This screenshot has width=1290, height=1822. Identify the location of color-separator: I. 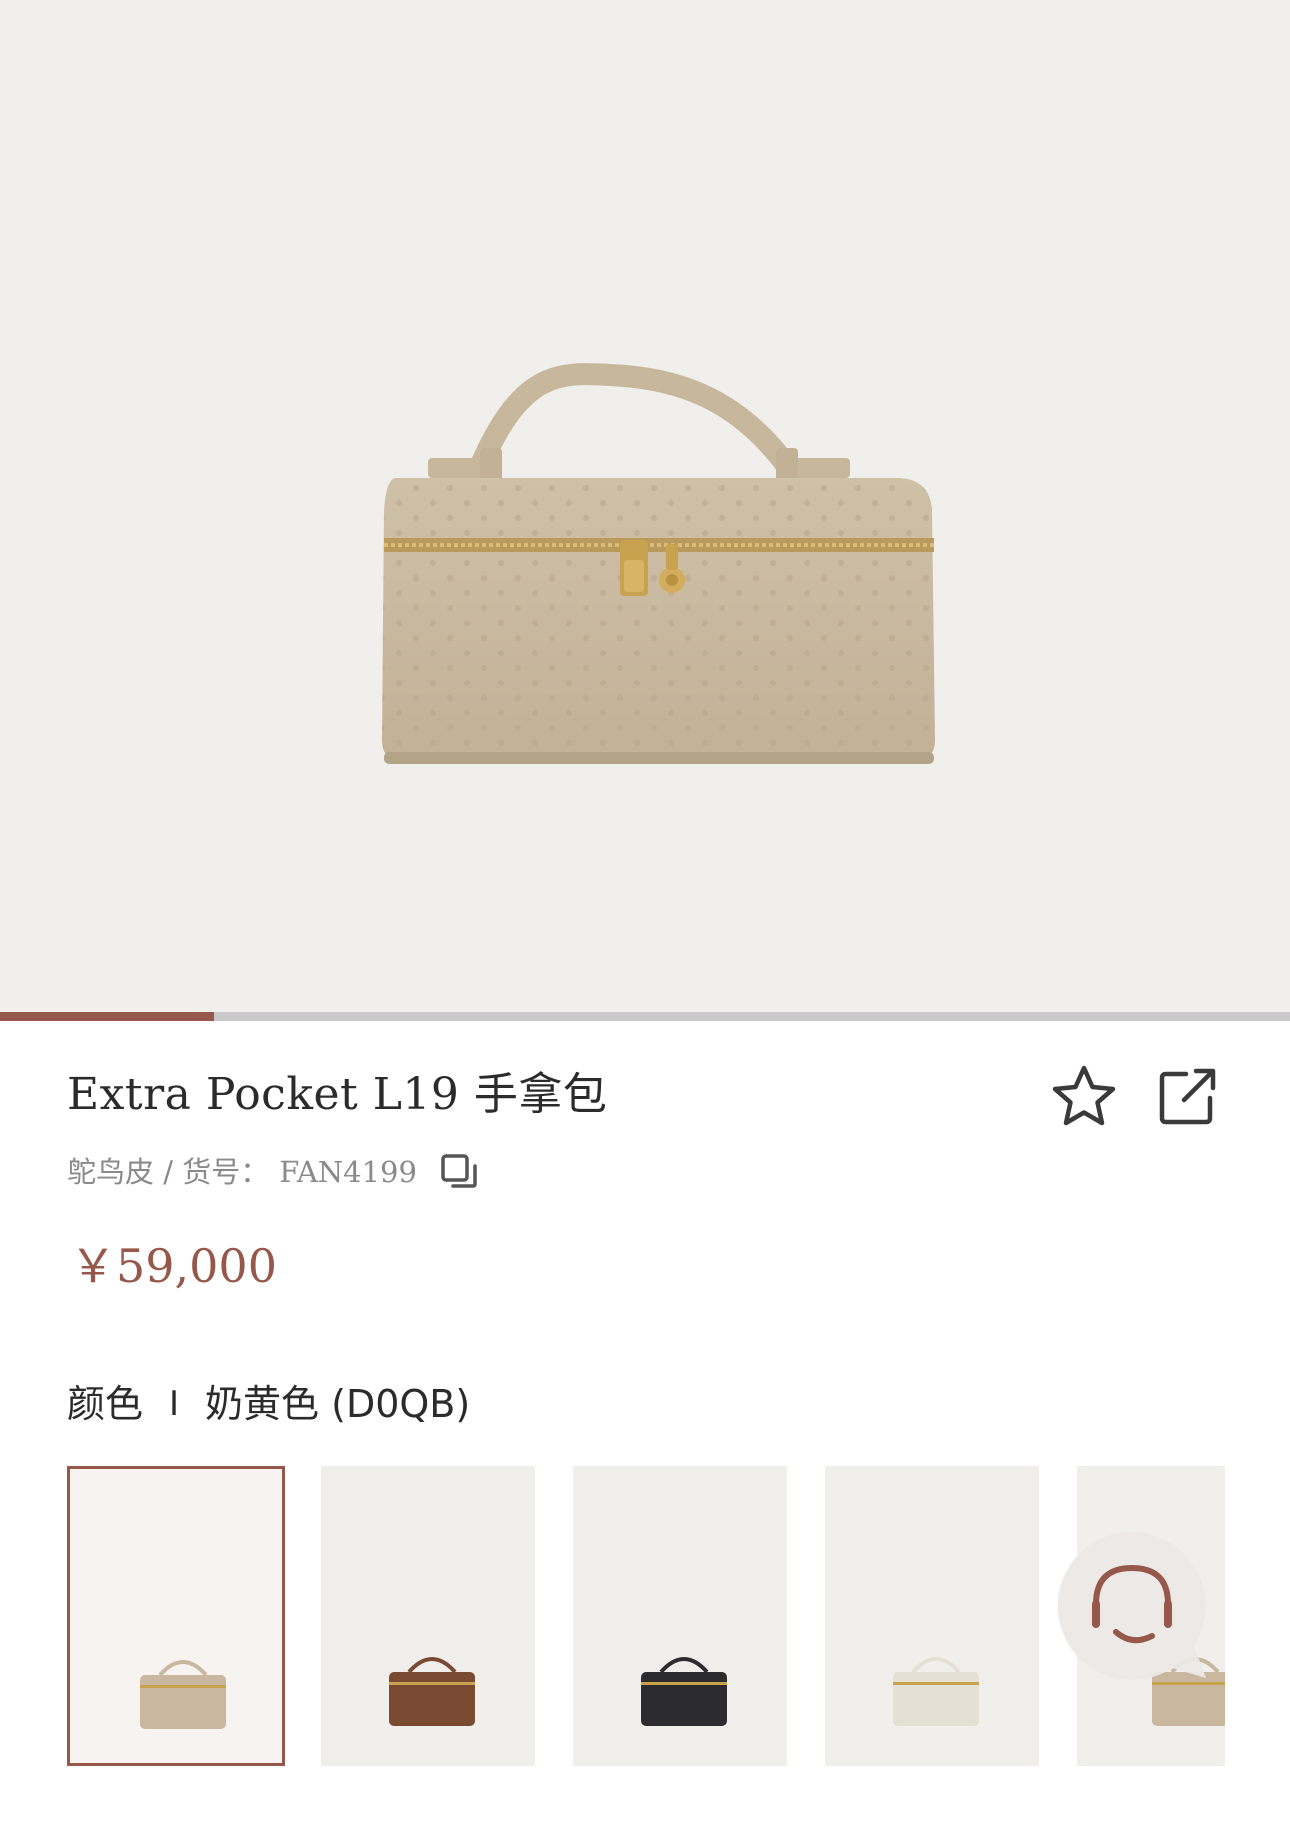
(174, 1404).